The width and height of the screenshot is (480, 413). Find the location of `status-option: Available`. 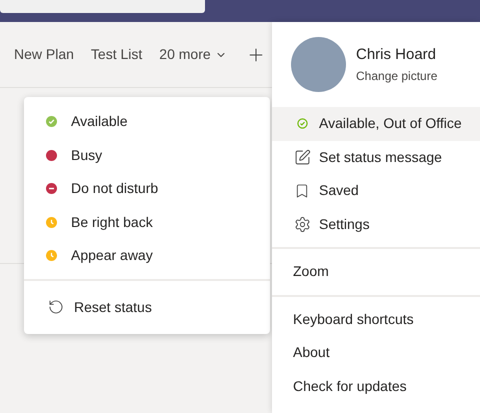

status-option: Available is located at coordinates (147, 121).